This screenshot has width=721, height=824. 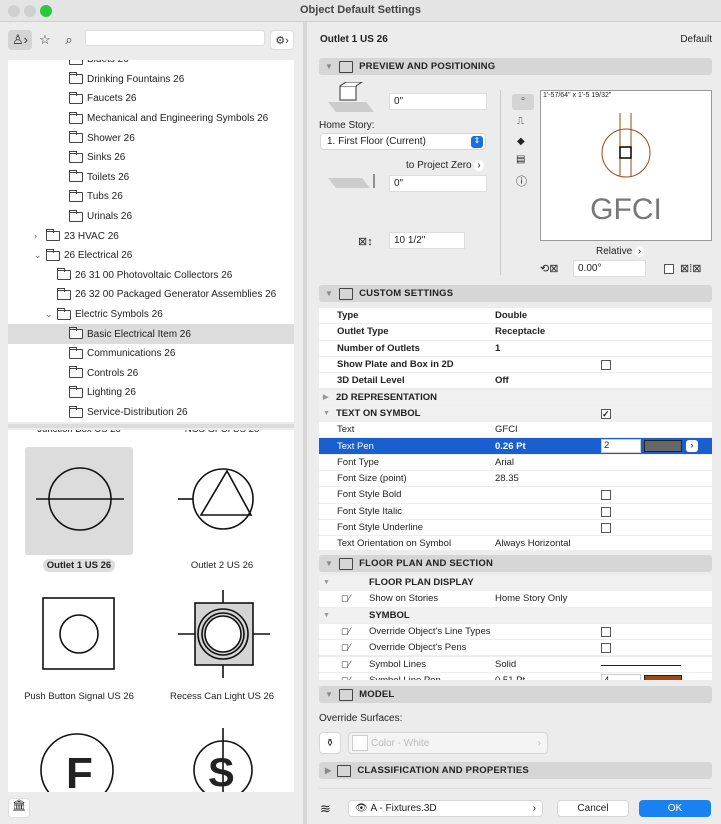 I want to click on property-group: ▼ FLOOR PLAN DISPLAY, so click(x=515, y=583).